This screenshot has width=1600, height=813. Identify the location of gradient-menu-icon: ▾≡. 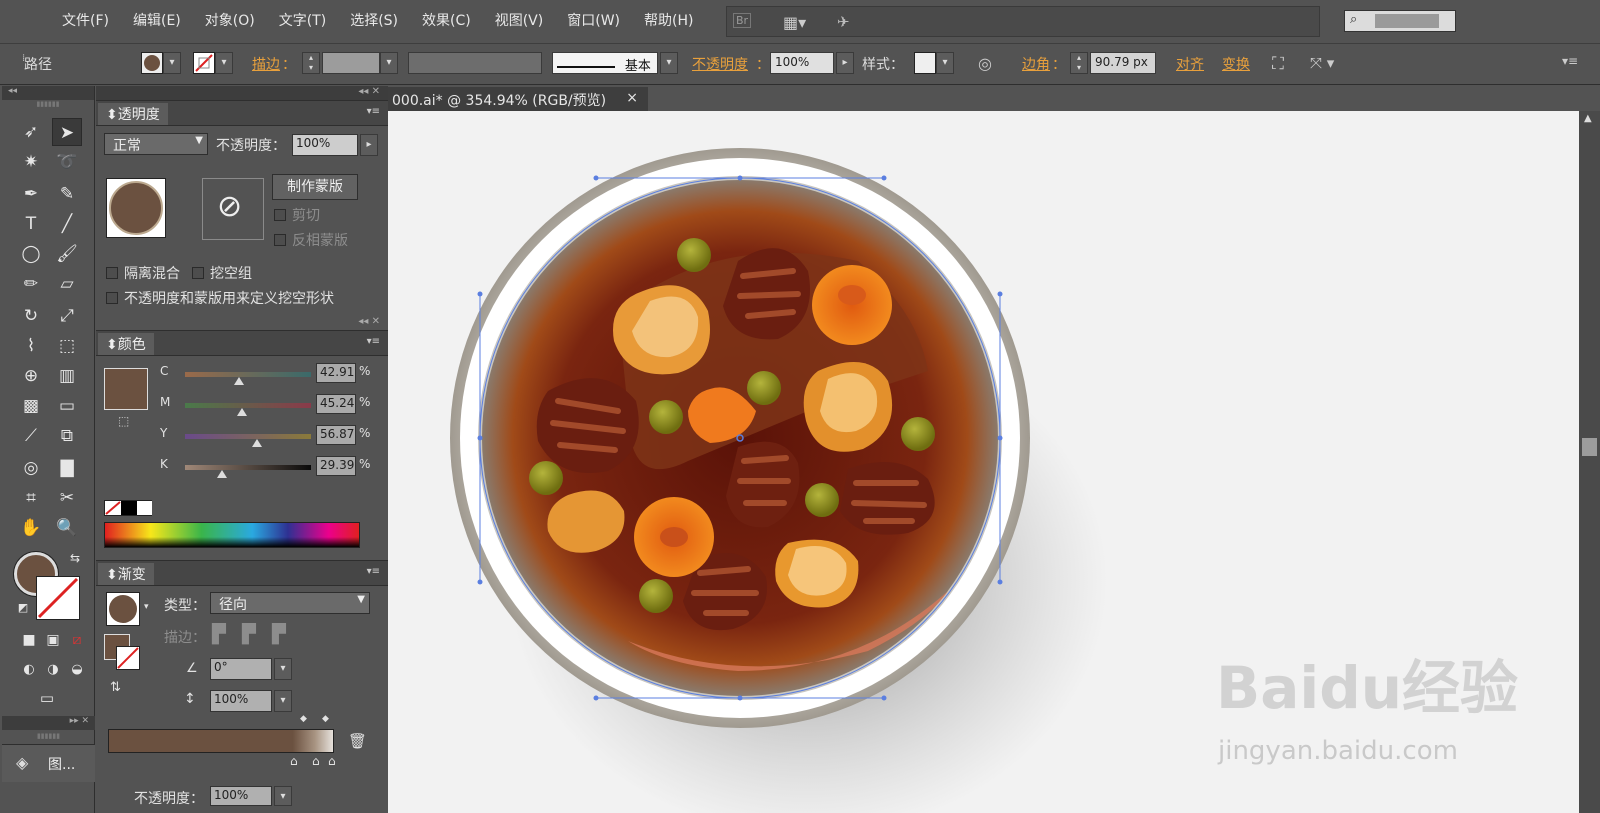
(373, 571).